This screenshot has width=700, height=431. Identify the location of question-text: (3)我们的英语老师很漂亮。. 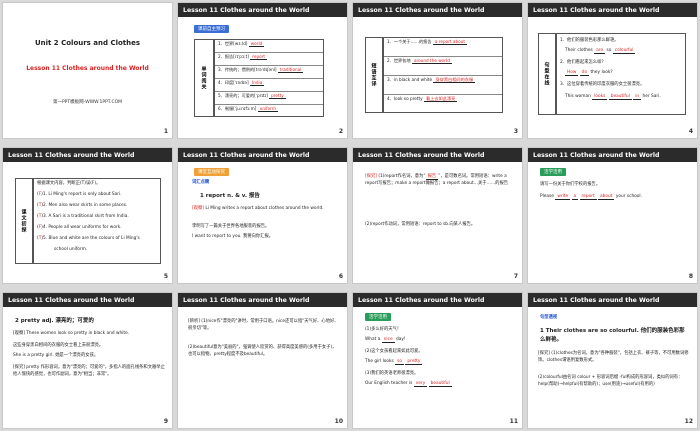
(392, 373).